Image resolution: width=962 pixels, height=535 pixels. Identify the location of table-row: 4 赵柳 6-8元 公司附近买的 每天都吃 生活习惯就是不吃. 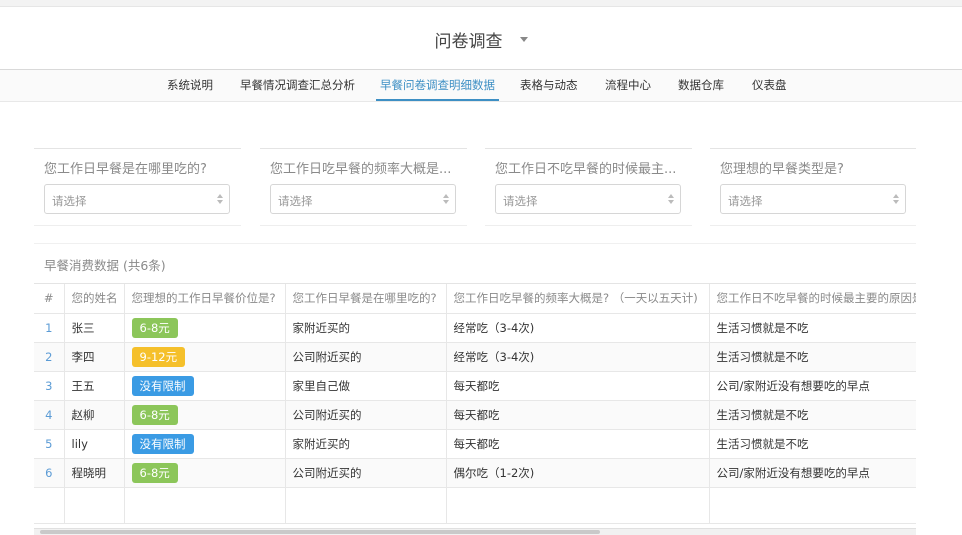
(475, 415).